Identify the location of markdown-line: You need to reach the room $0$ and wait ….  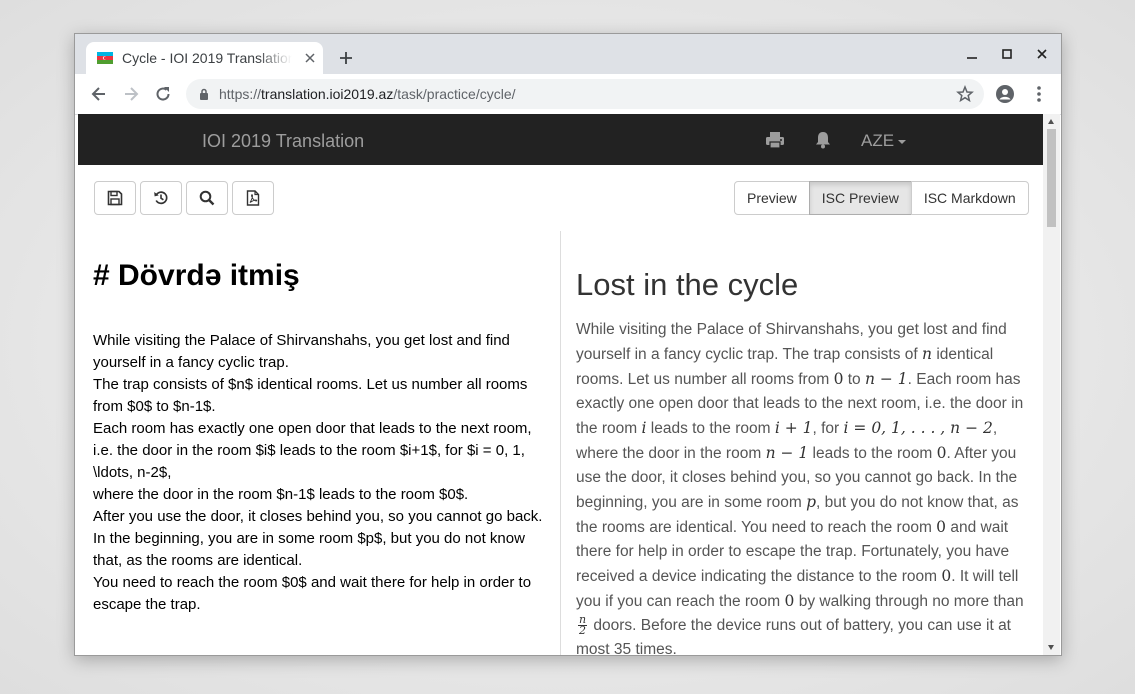
(312, 593).